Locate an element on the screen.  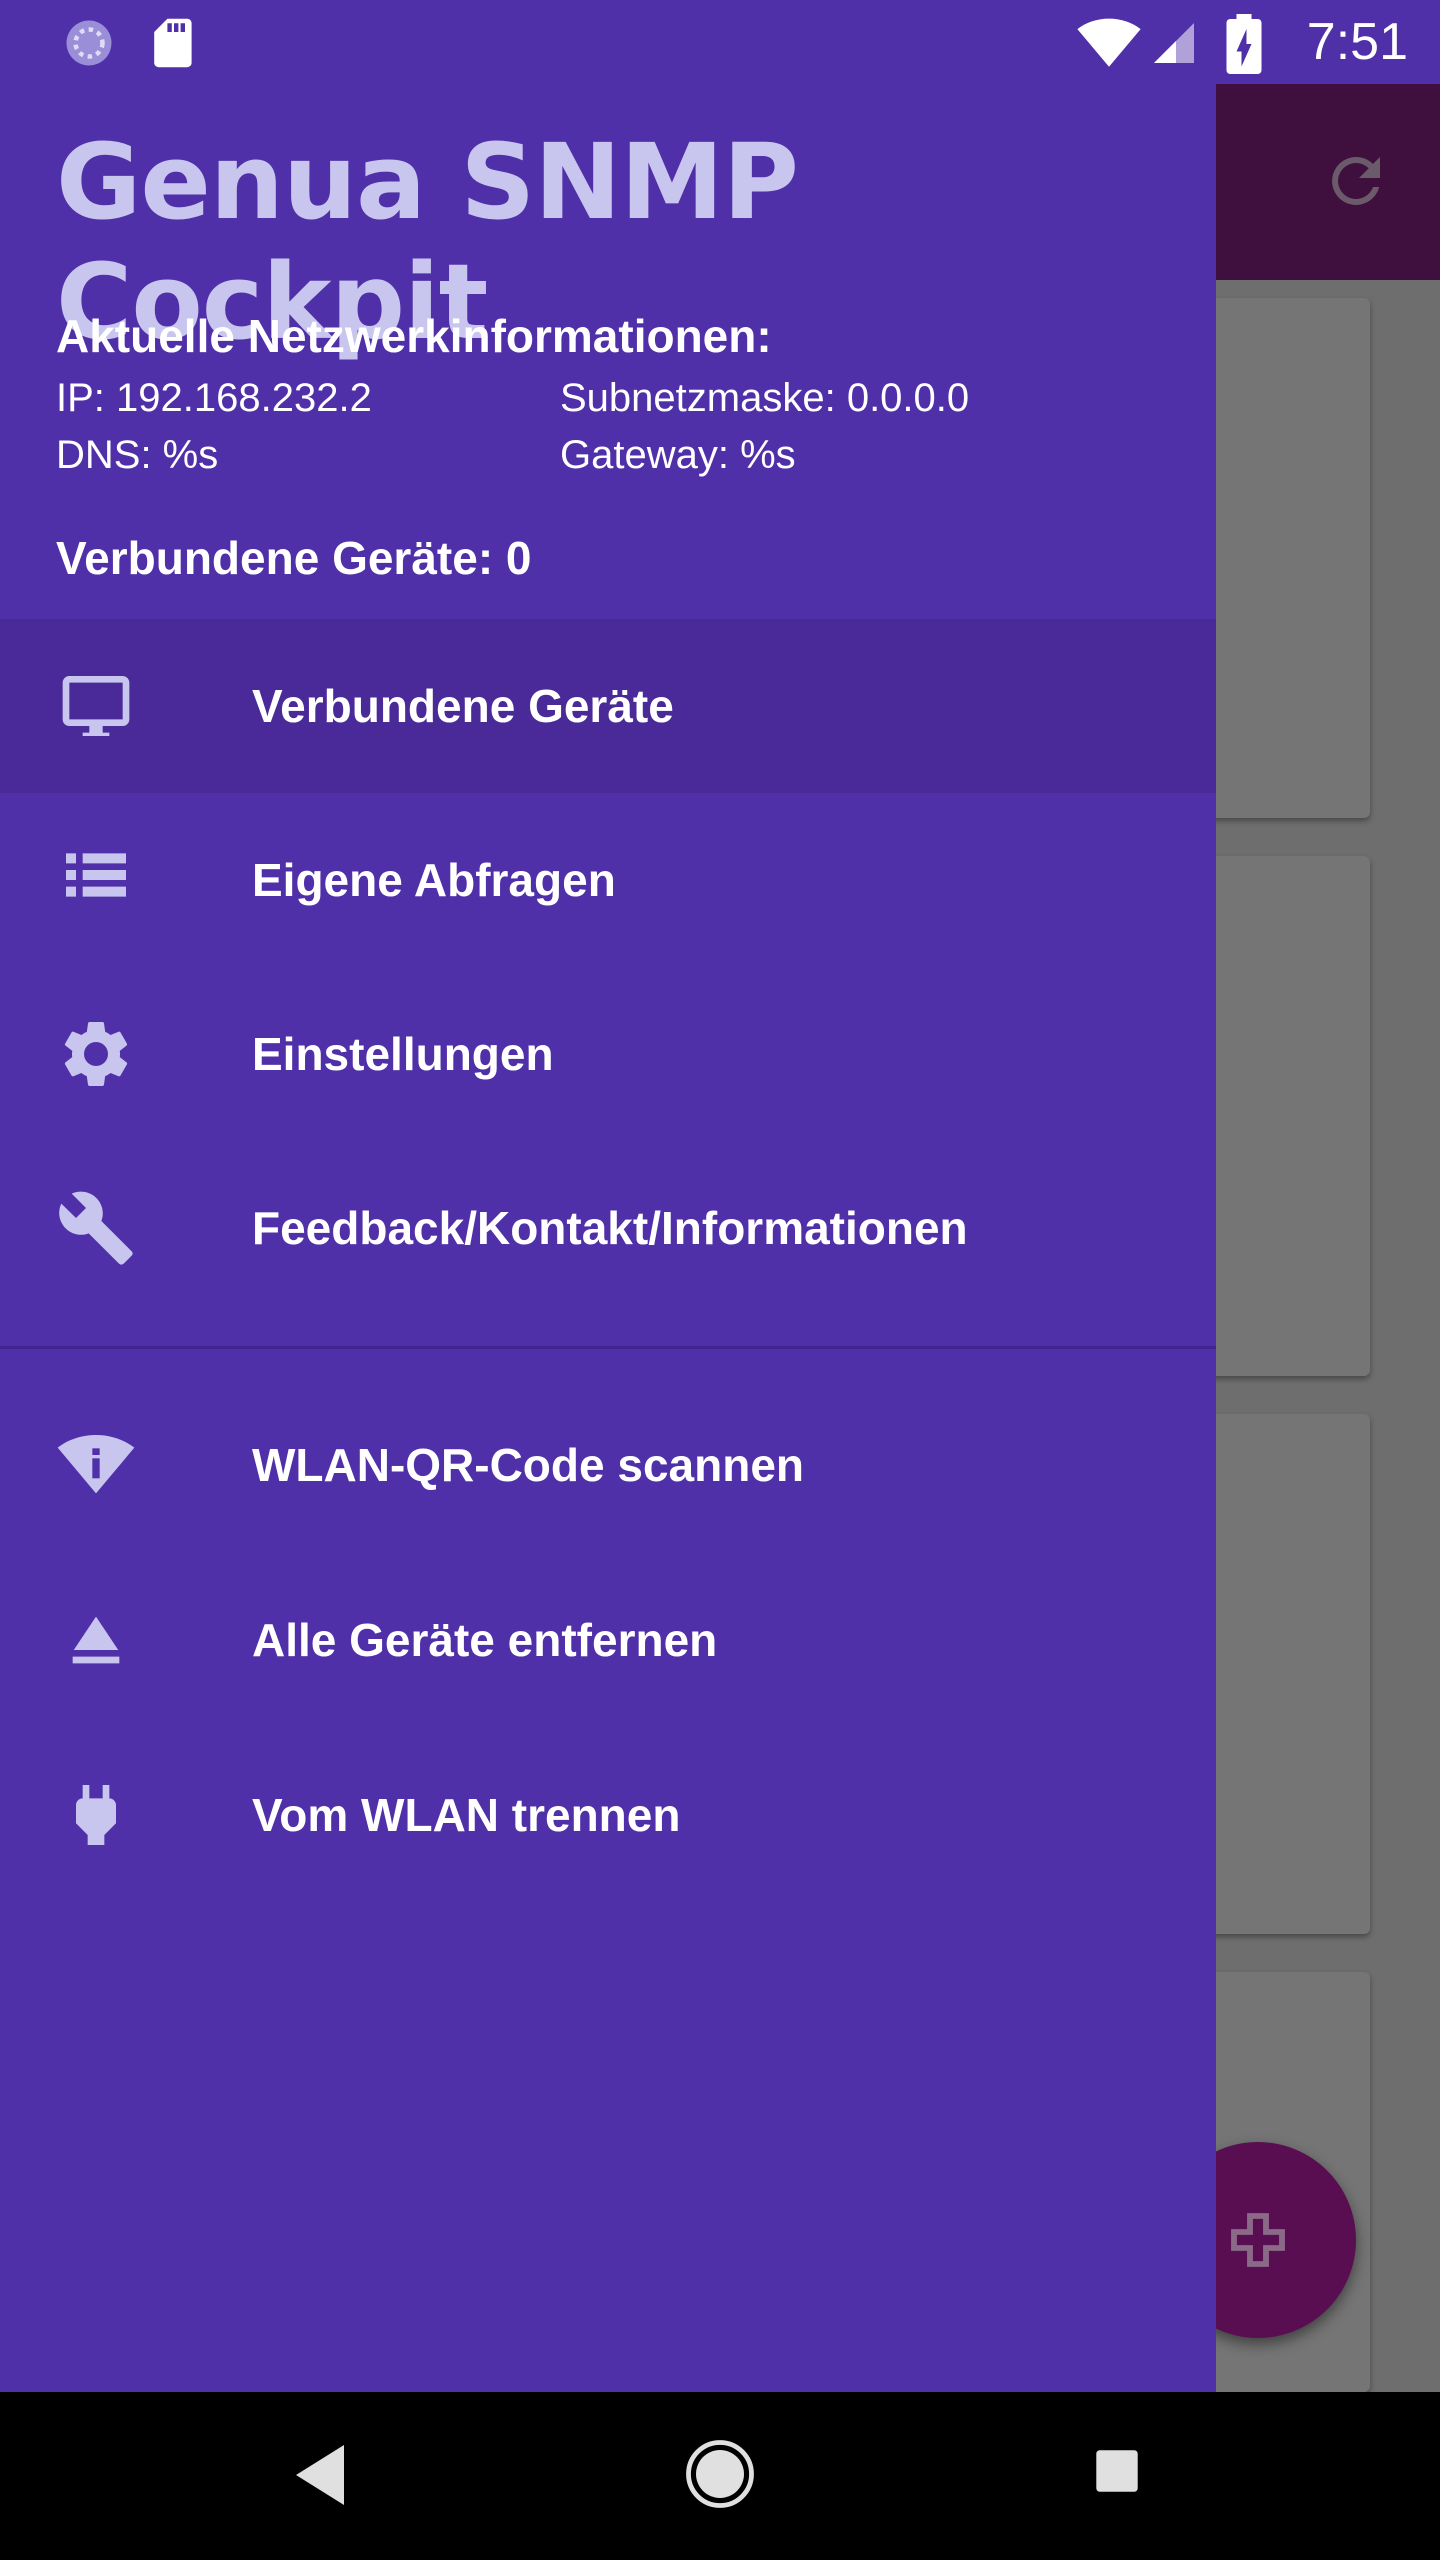
wifi-icon is located at coordinates (1109, 42).